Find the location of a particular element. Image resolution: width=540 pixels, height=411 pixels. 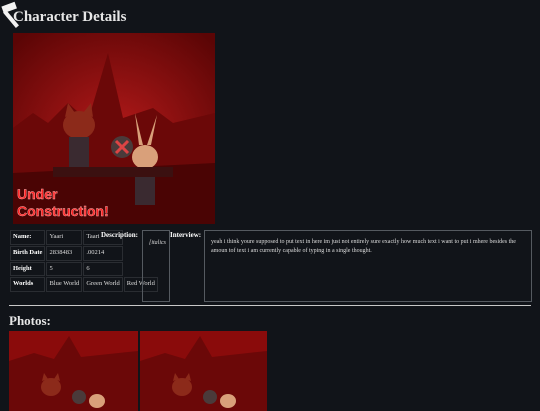

table-row: Birth Date 2838483 .00214 is located at coordinates (84, 253).